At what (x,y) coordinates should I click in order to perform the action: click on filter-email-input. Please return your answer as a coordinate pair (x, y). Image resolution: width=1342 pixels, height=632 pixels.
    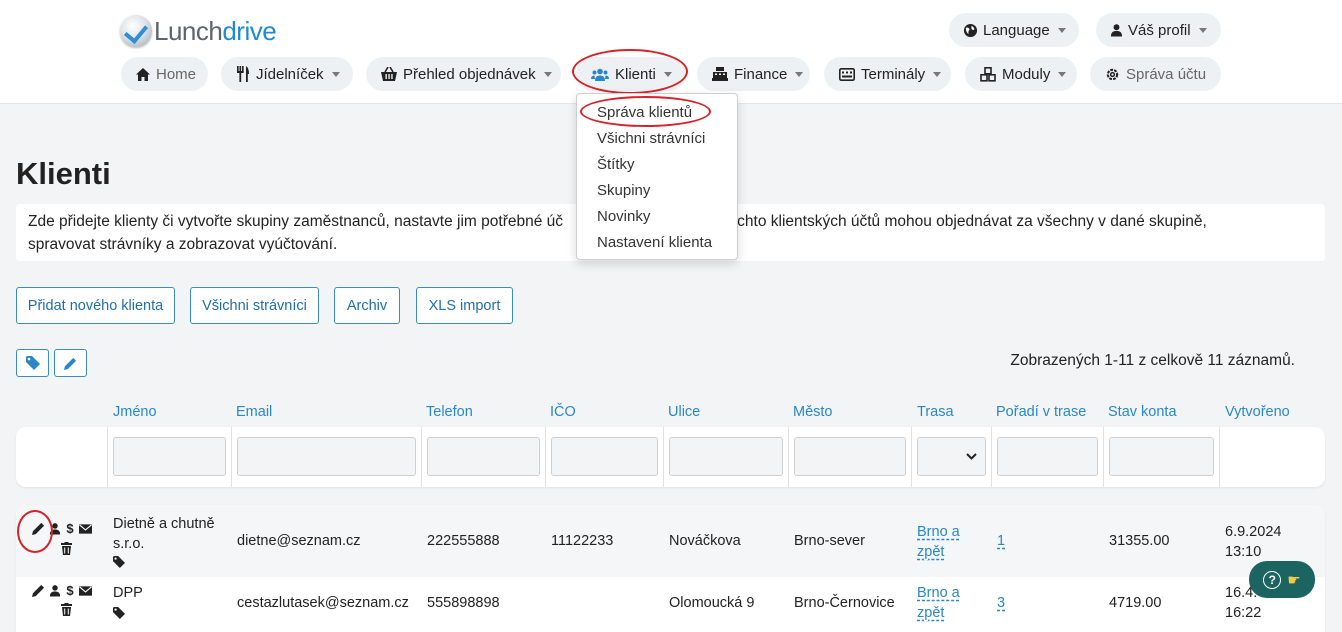
    Looking at the image, I should click on (326, 456).